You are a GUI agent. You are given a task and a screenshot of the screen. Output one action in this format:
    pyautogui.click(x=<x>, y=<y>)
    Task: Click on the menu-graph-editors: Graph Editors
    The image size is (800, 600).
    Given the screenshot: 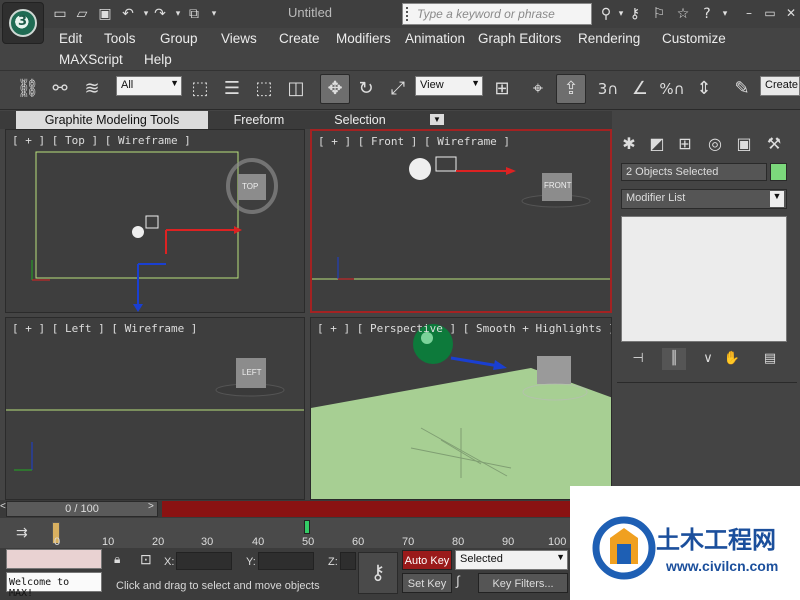 What is the action you would take?
    pyautogui.click(x=519, y=38)
    